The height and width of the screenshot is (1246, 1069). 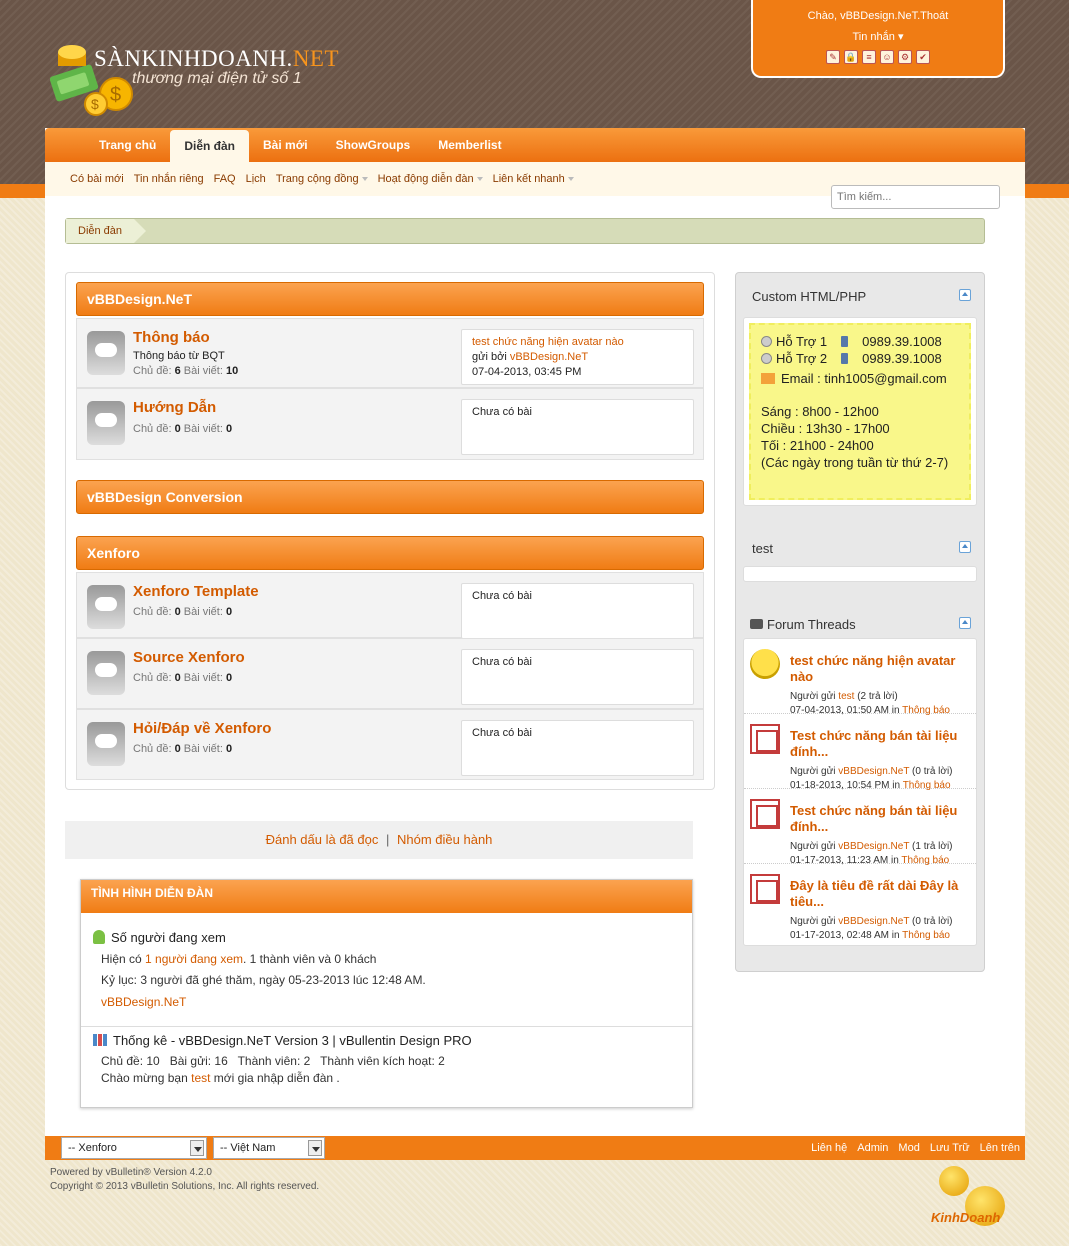 I want to click on language-select: -- Việt Nam, so click(x=269, y=1148).